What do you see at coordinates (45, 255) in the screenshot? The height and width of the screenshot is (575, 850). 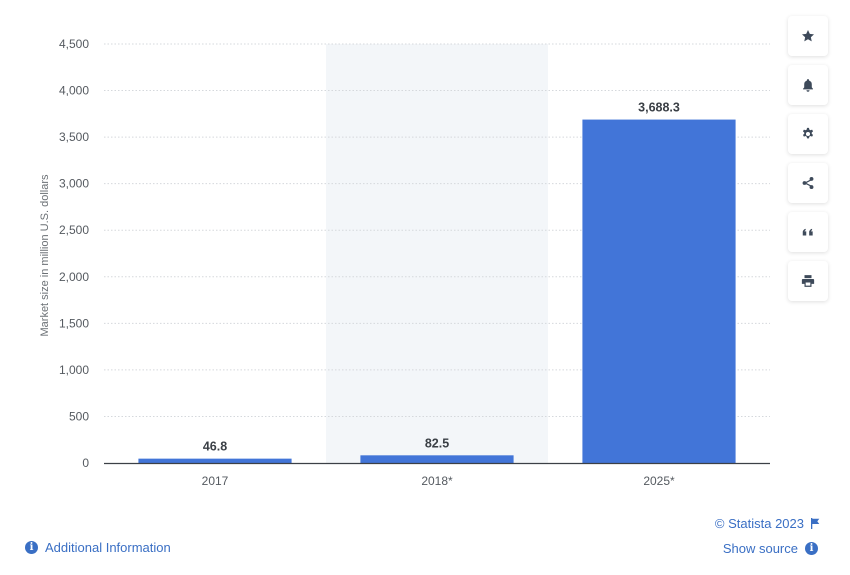 I see `y-axis-title: Market size in million U.S. dollars` at bounding box center [45, 255].